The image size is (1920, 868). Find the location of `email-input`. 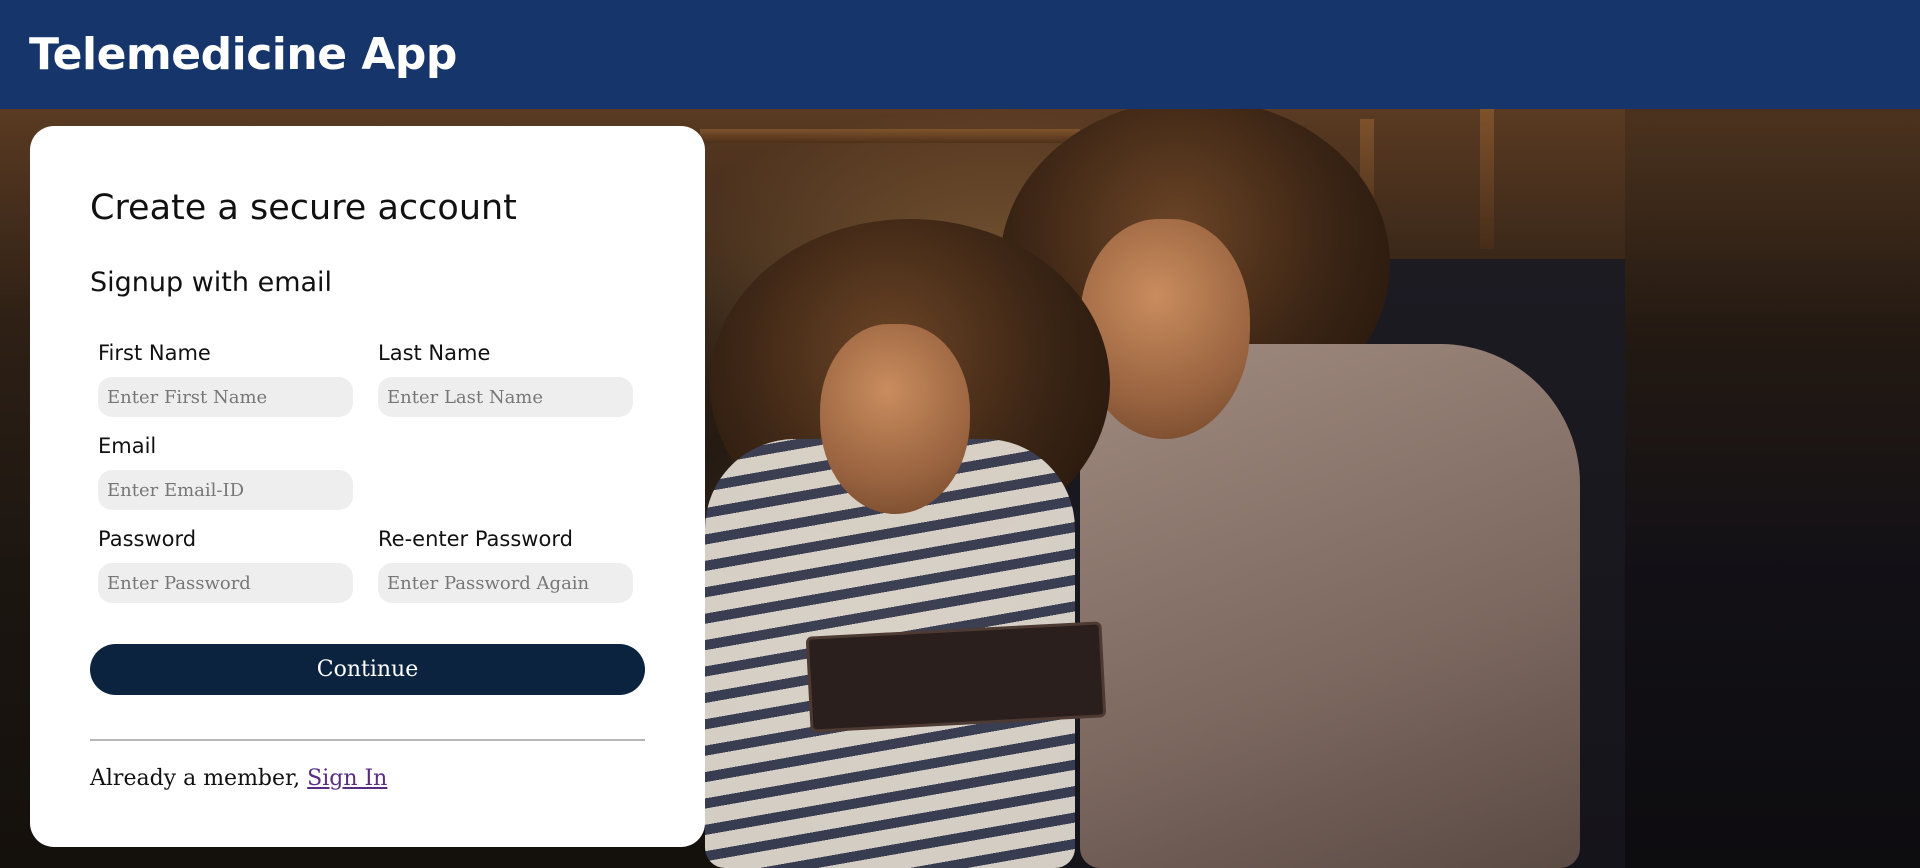

email-input is located at coordinates (225, 490).